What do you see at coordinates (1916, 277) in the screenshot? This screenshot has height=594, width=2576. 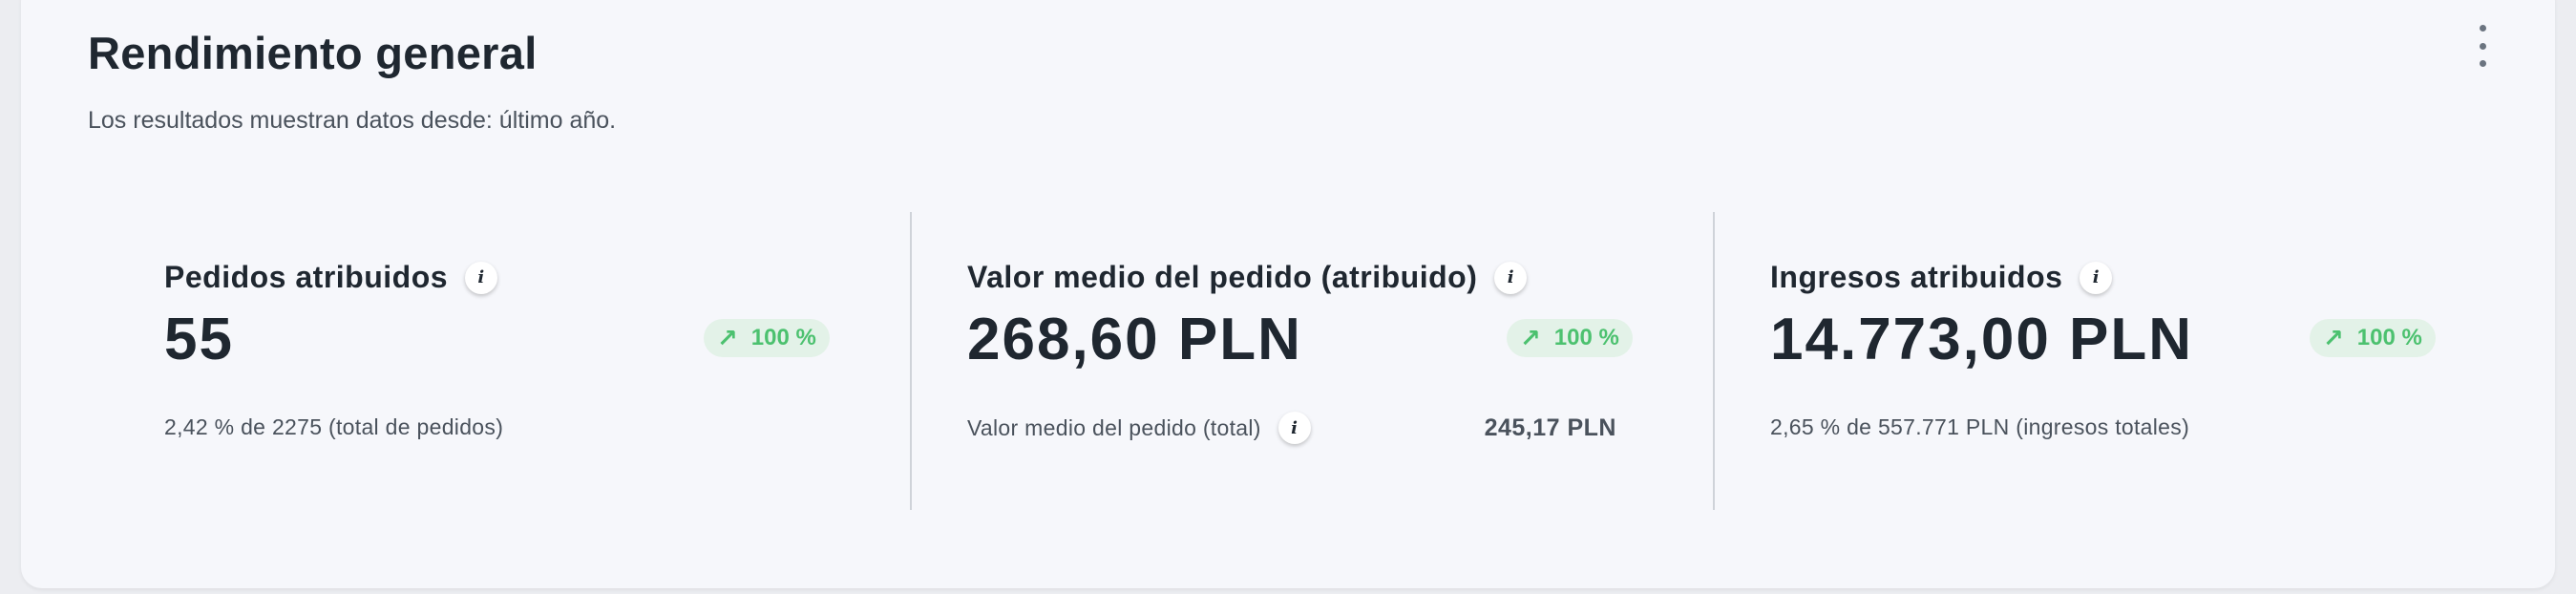 I see `metric-label-text: Ingresos atribuidos` at bounding box center [1916, 277].